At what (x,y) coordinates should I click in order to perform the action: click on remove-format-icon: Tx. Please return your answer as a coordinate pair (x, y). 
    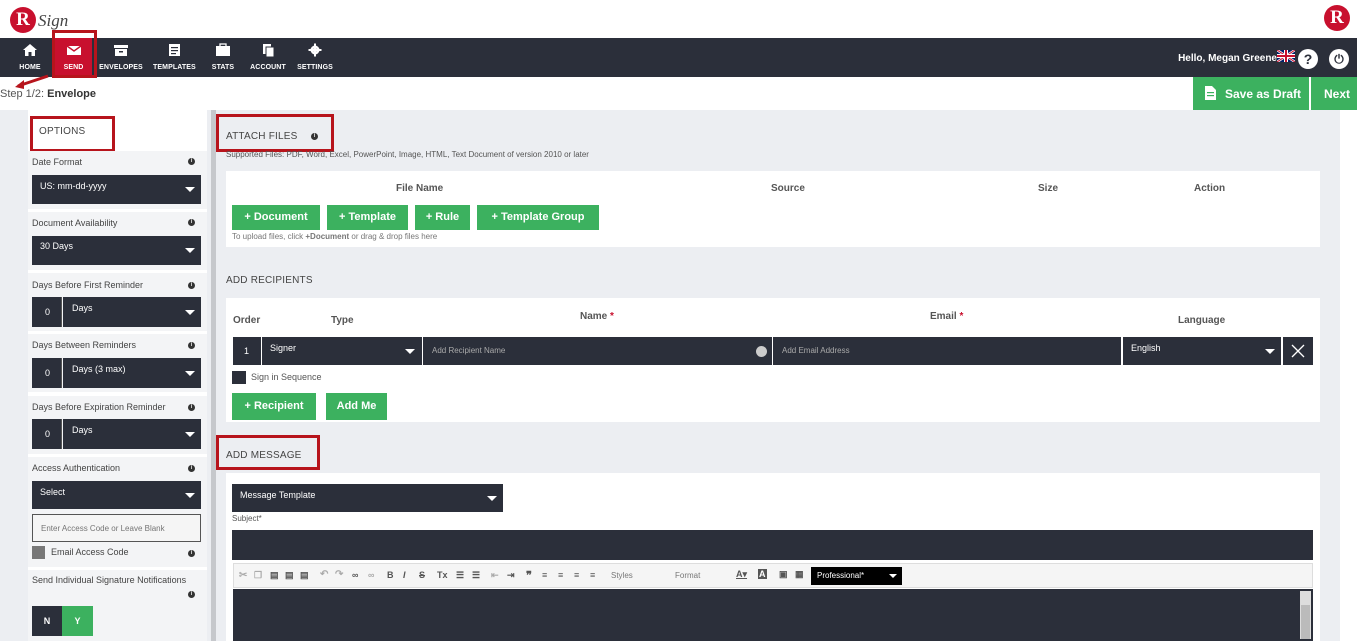
    Looking at the image, I should click on (442, 575).